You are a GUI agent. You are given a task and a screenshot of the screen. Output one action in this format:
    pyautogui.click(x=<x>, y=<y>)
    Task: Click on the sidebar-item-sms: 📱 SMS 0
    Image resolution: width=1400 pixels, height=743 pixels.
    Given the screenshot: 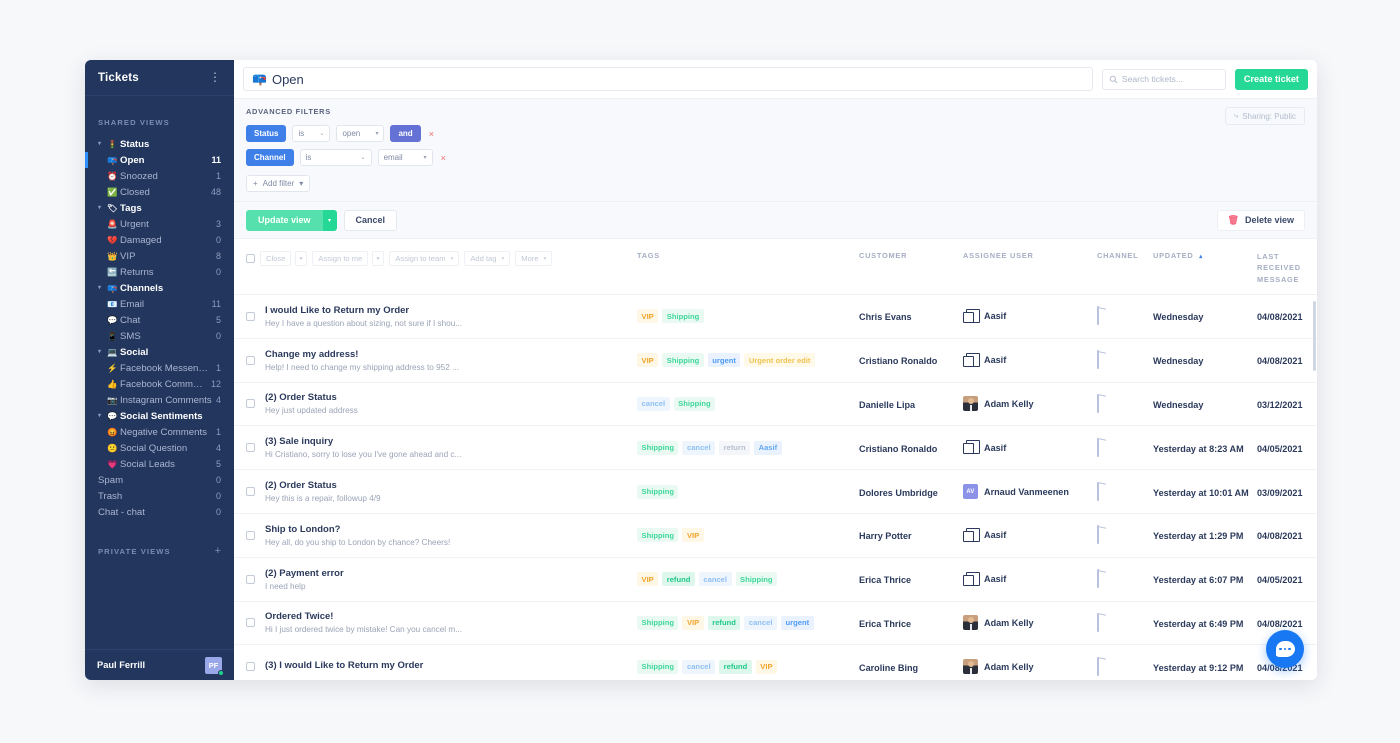 What is the action you would take?
    pyautogui.click(x=159, y=336)
    